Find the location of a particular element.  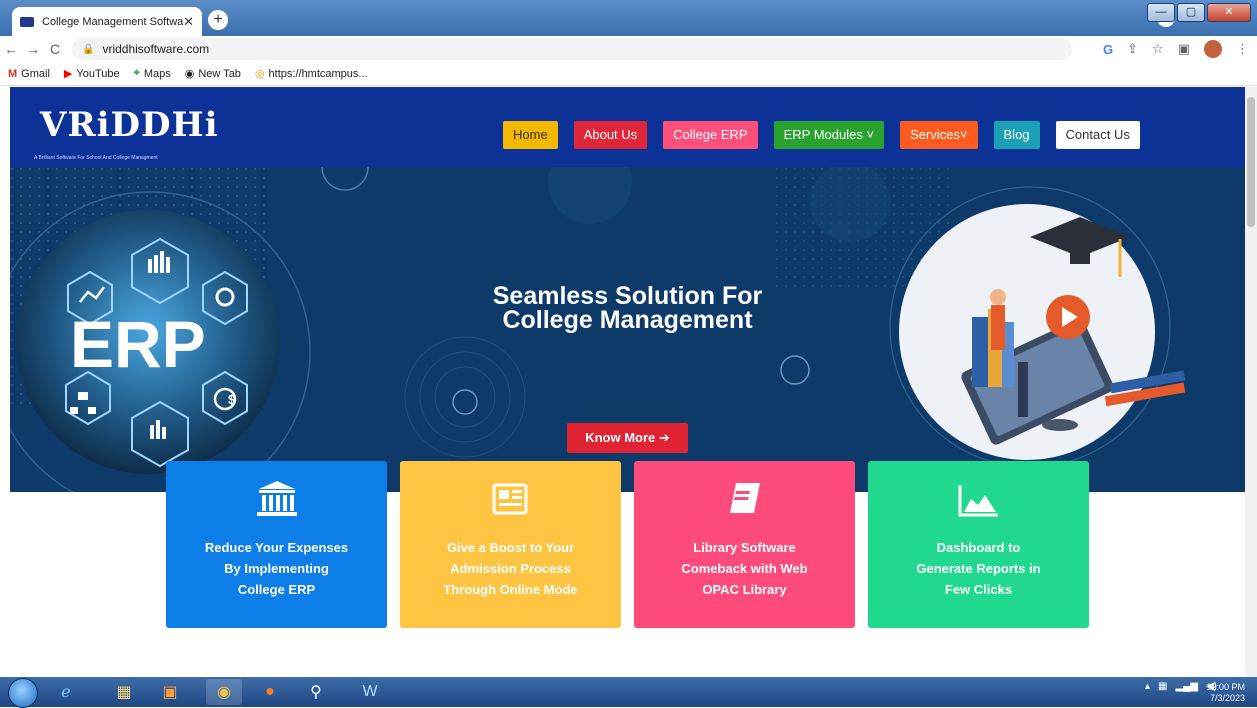

bookmark-youtube: ▶ YouTube is located at coordinates (91, 74).